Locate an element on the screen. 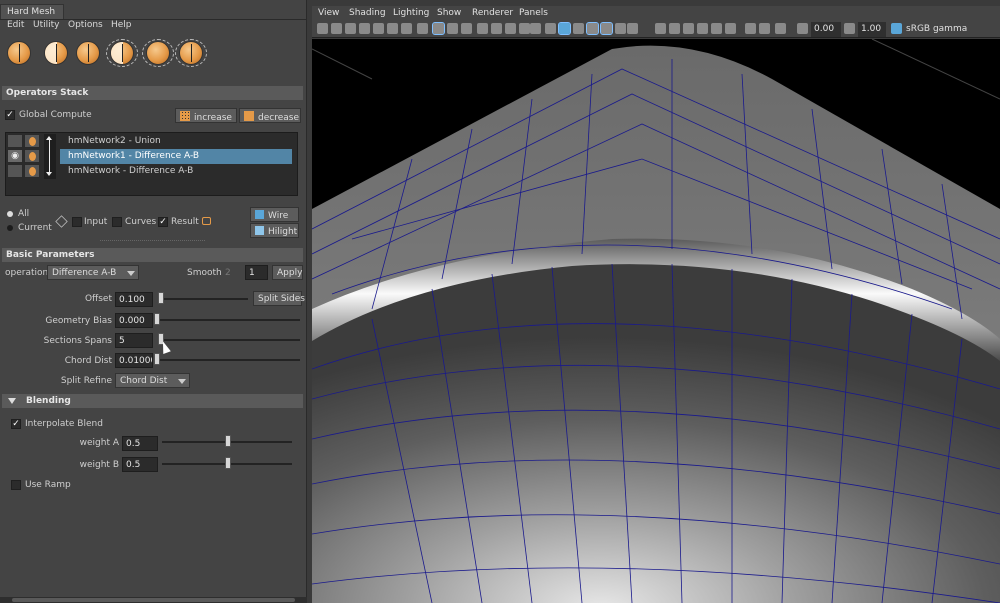 This screenshot has width=1000, height=603. gamma-icon is located at coordinates (849, 28).